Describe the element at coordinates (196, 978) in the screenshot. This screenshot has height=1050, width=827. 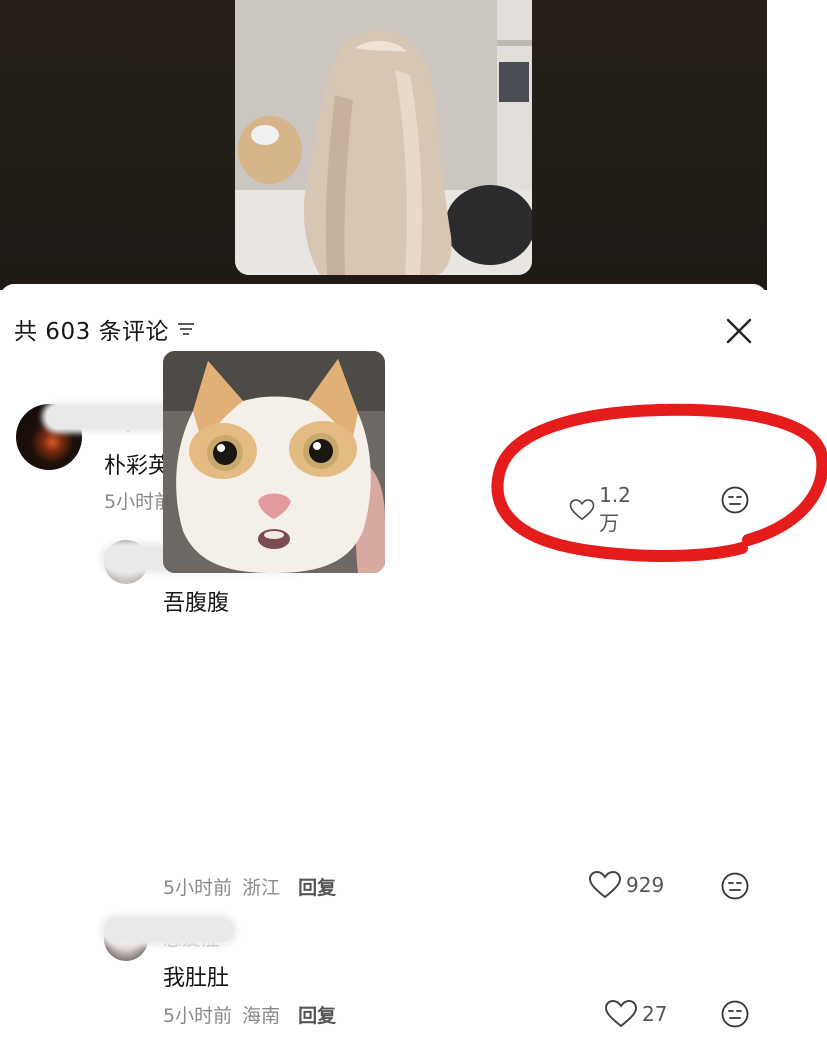
I see `comment-text: 我肚肚` at that location.